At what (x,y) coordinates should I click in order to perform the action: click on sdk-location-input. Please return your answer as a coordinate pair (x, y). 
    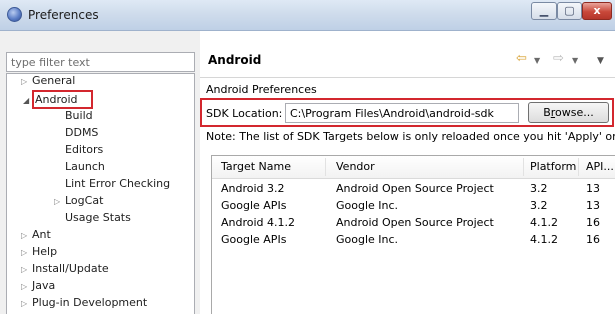
    Looking at the image, I should click on (402, 113).